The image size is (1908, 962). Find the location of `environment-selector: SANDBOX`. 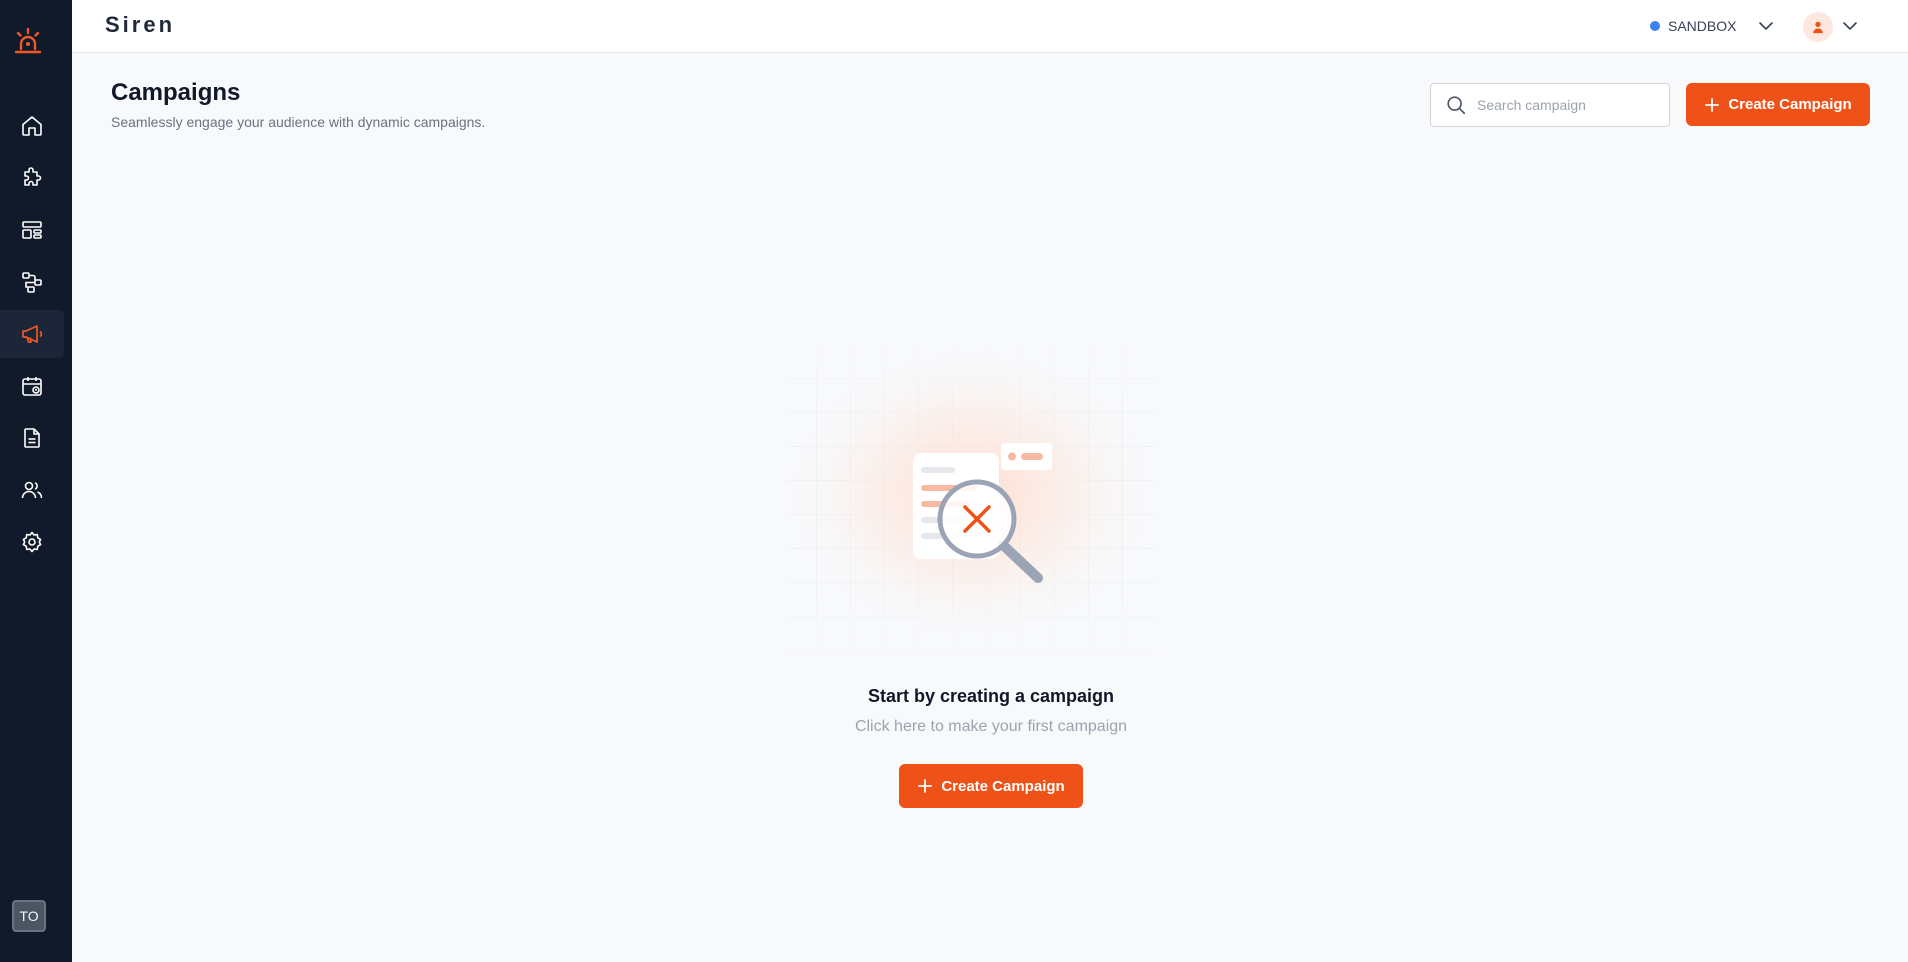

environment-selector: SANDBOX is located at coordinates (1693, 26).